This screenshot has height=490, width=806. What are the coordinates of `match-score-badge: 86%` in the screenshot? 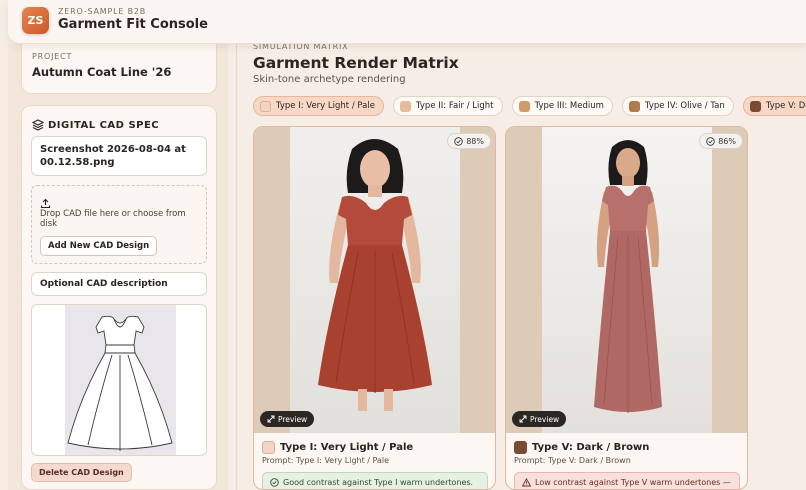 It's located at (721, 141).